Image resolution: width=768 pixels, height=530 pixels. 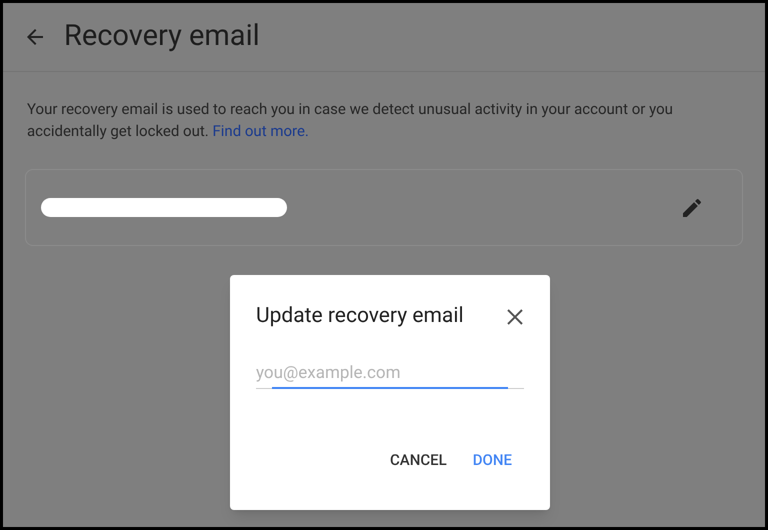 What do you see at coordinates (350, 120) in the screenshot?
I see `description-text: Your recovery email is used to reach you in case we detect unusual activity in your account or you accidentally get locked out. Find out more.` at bounding box center [350, 120].